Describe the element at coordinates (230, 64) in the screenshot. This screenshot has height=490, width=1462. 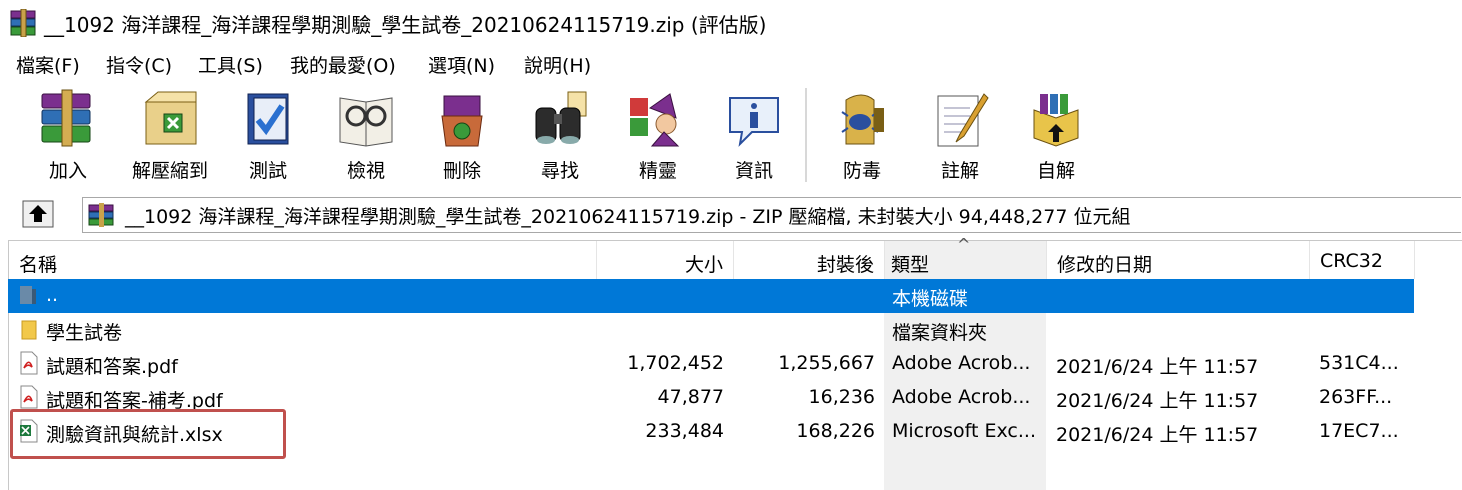
I see `menu-tools: 工具(S)` at that location.